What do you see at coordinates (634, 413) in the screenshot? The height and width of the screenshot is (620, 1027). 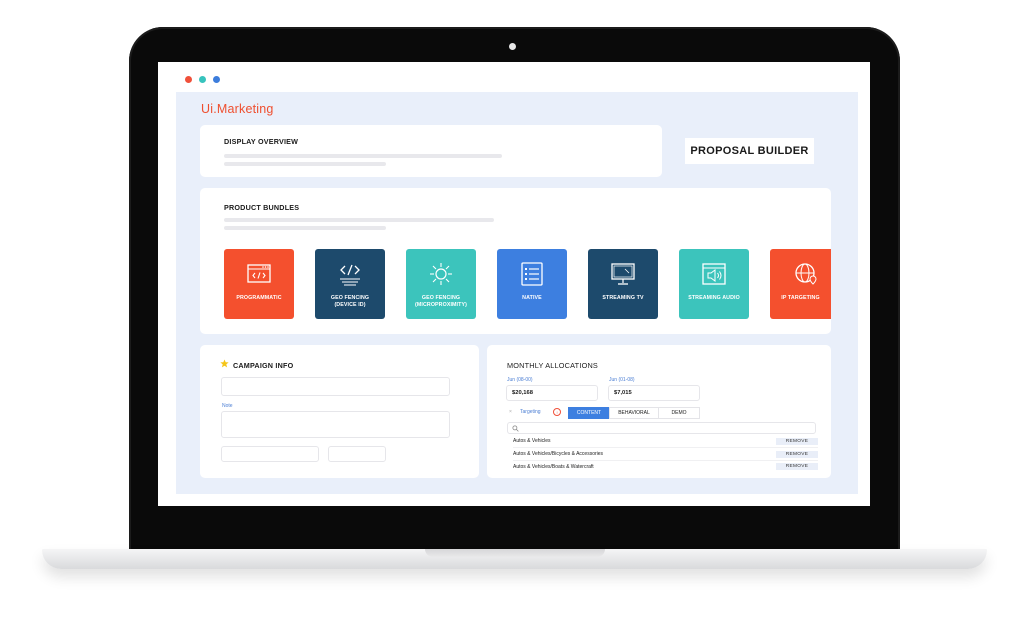 I see `tab-behavioral: BEHAVIORAL` at bounding box center [634, 413].